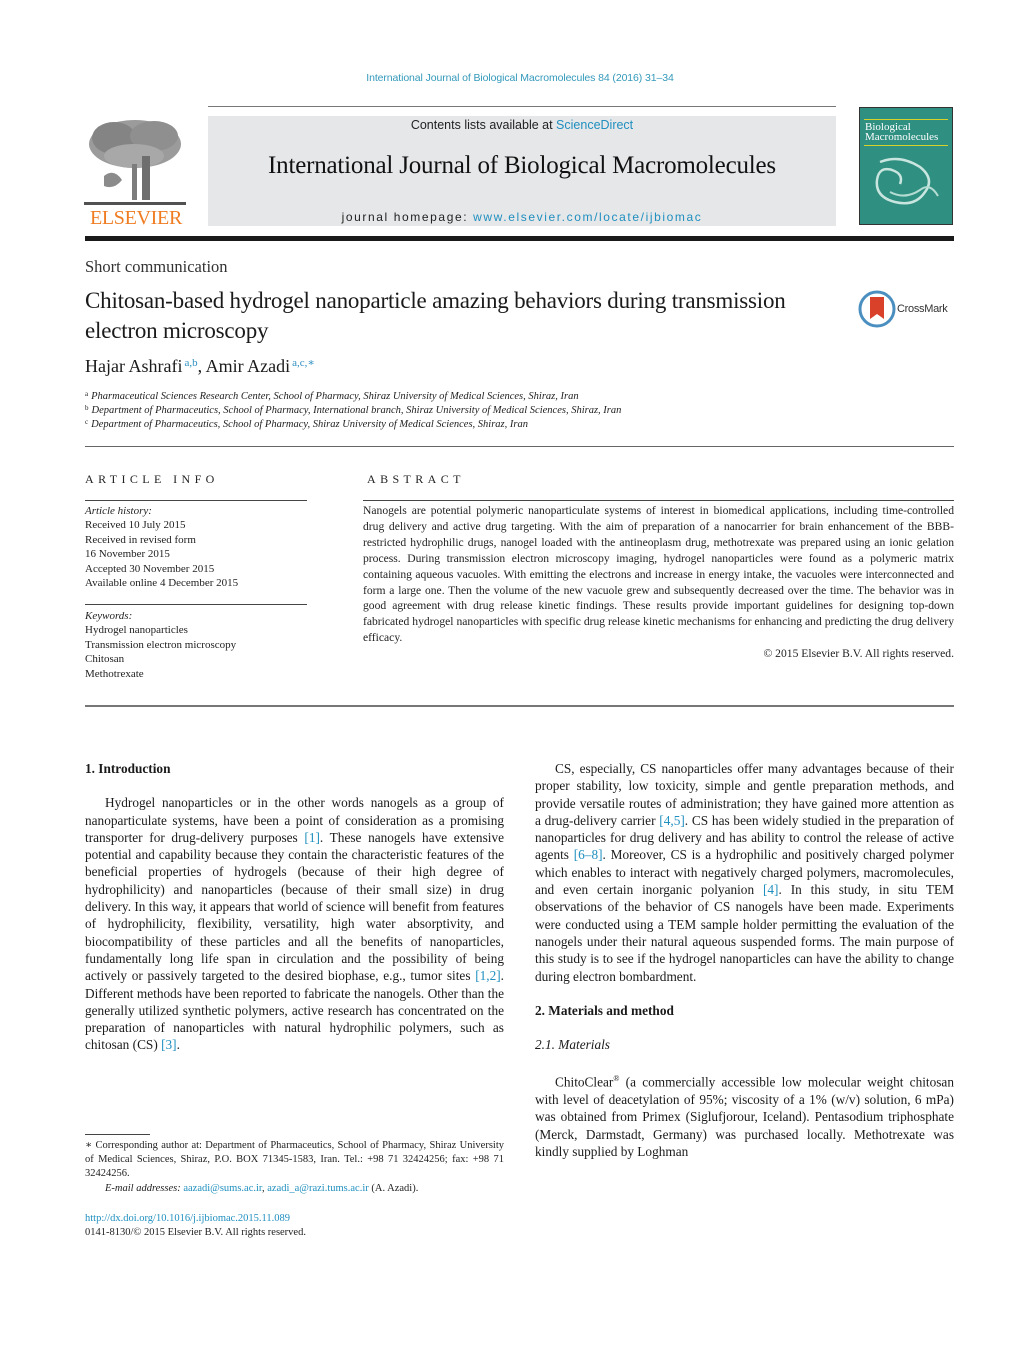 This screenshot has width=1020, height=1351. What do you see at coordinates (588, 854) in the screenshot?
I see `citation-link: [6–8]` at bounding box center [588, 854].